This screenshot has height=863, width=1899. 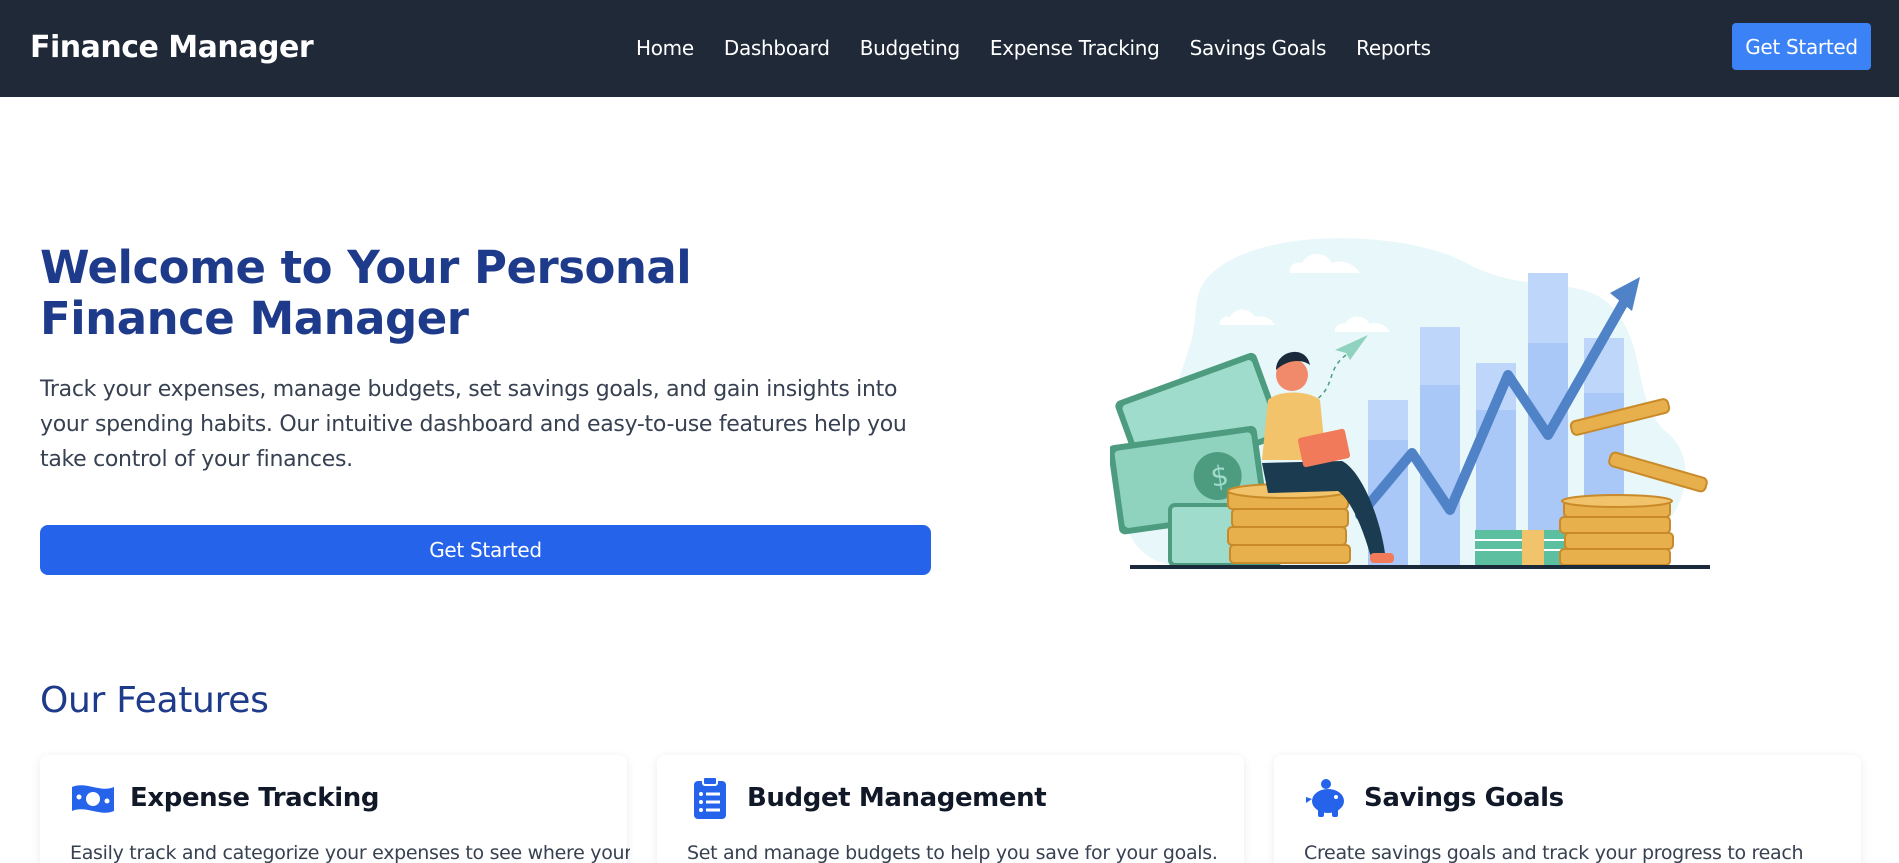 What do you see at coordinates (1617, 501) in the screenshot?
I see `coin-top` at bounding box center [1617, 501].